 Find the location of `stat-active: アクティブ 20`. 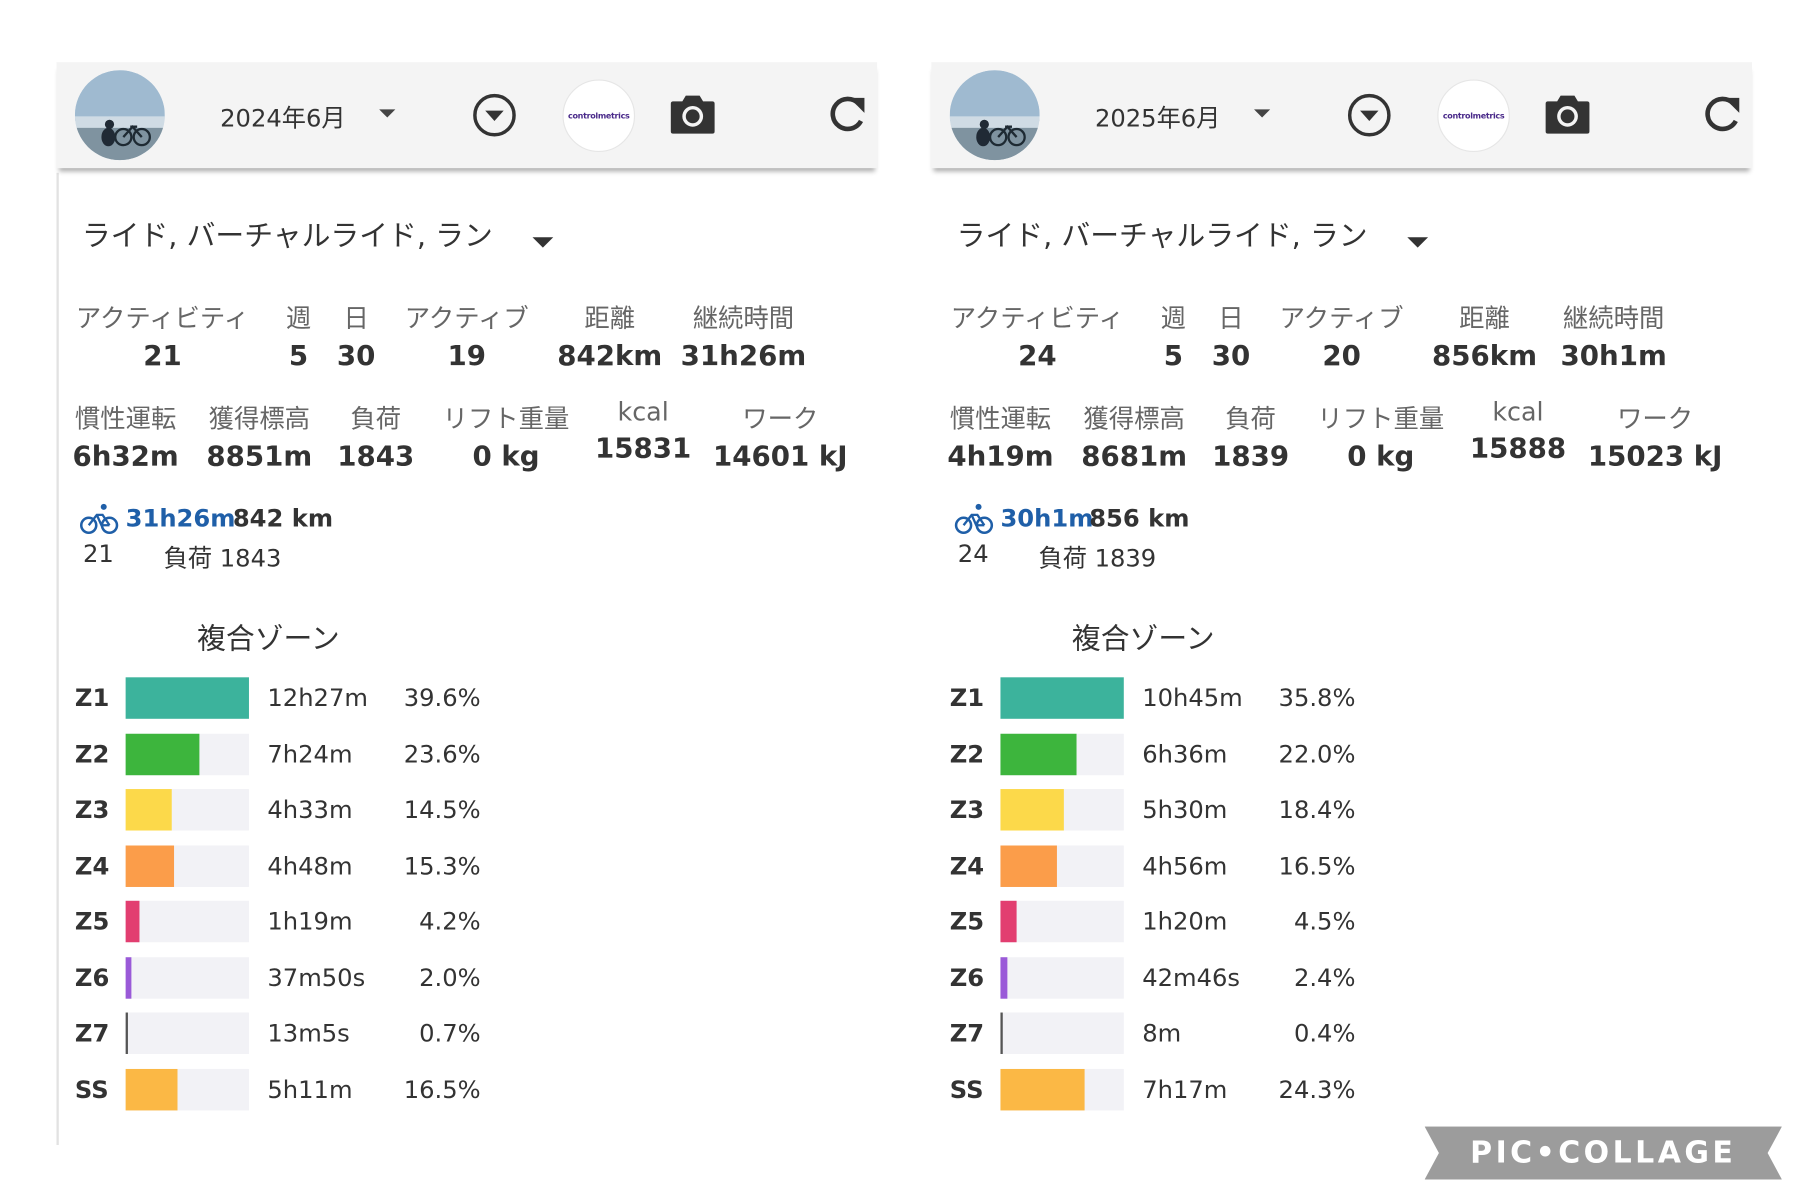

stat-active: アクティブ 20 is located at coordinates (1342, 335).